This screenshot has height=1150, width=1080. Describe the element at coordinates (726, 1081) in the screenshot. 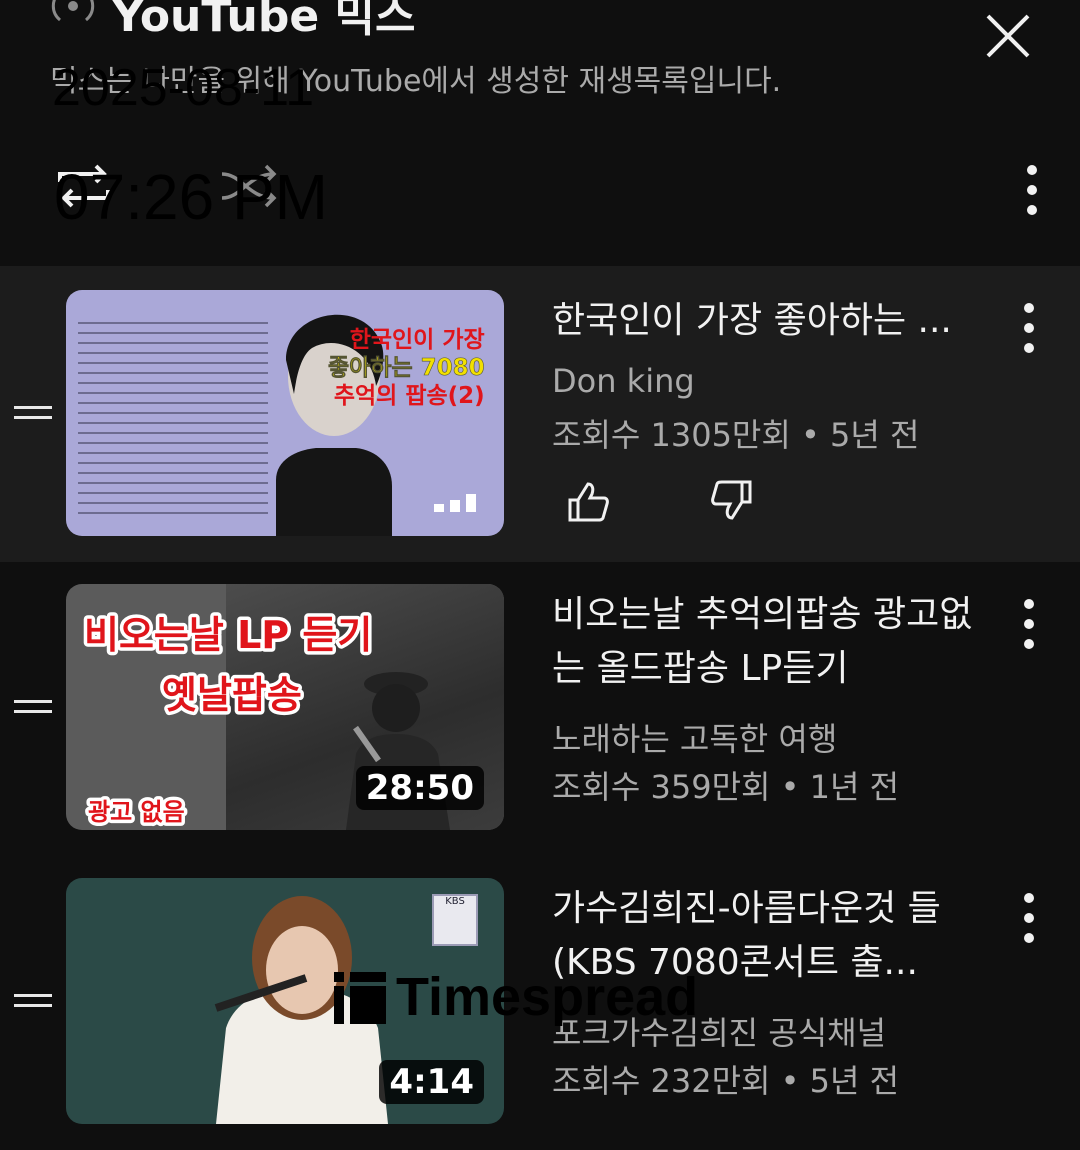

I see `video-meta: 조회수 232만회 • 5년 전` at that location.